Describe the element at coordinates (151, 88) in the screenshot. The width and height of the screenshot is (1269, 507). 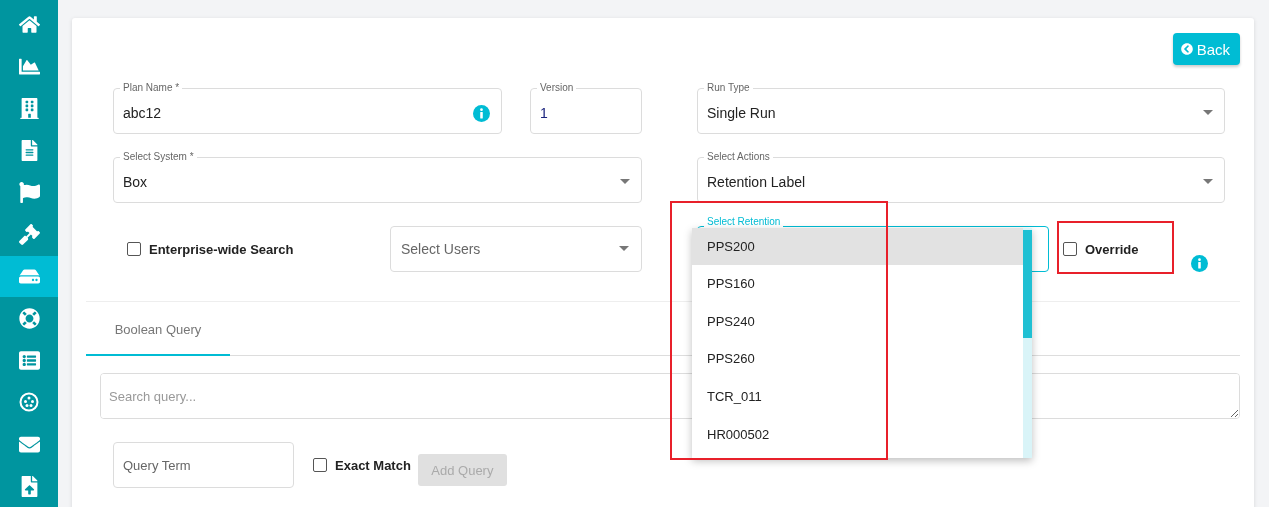
I see `field-label: Plan Name *` at that location.